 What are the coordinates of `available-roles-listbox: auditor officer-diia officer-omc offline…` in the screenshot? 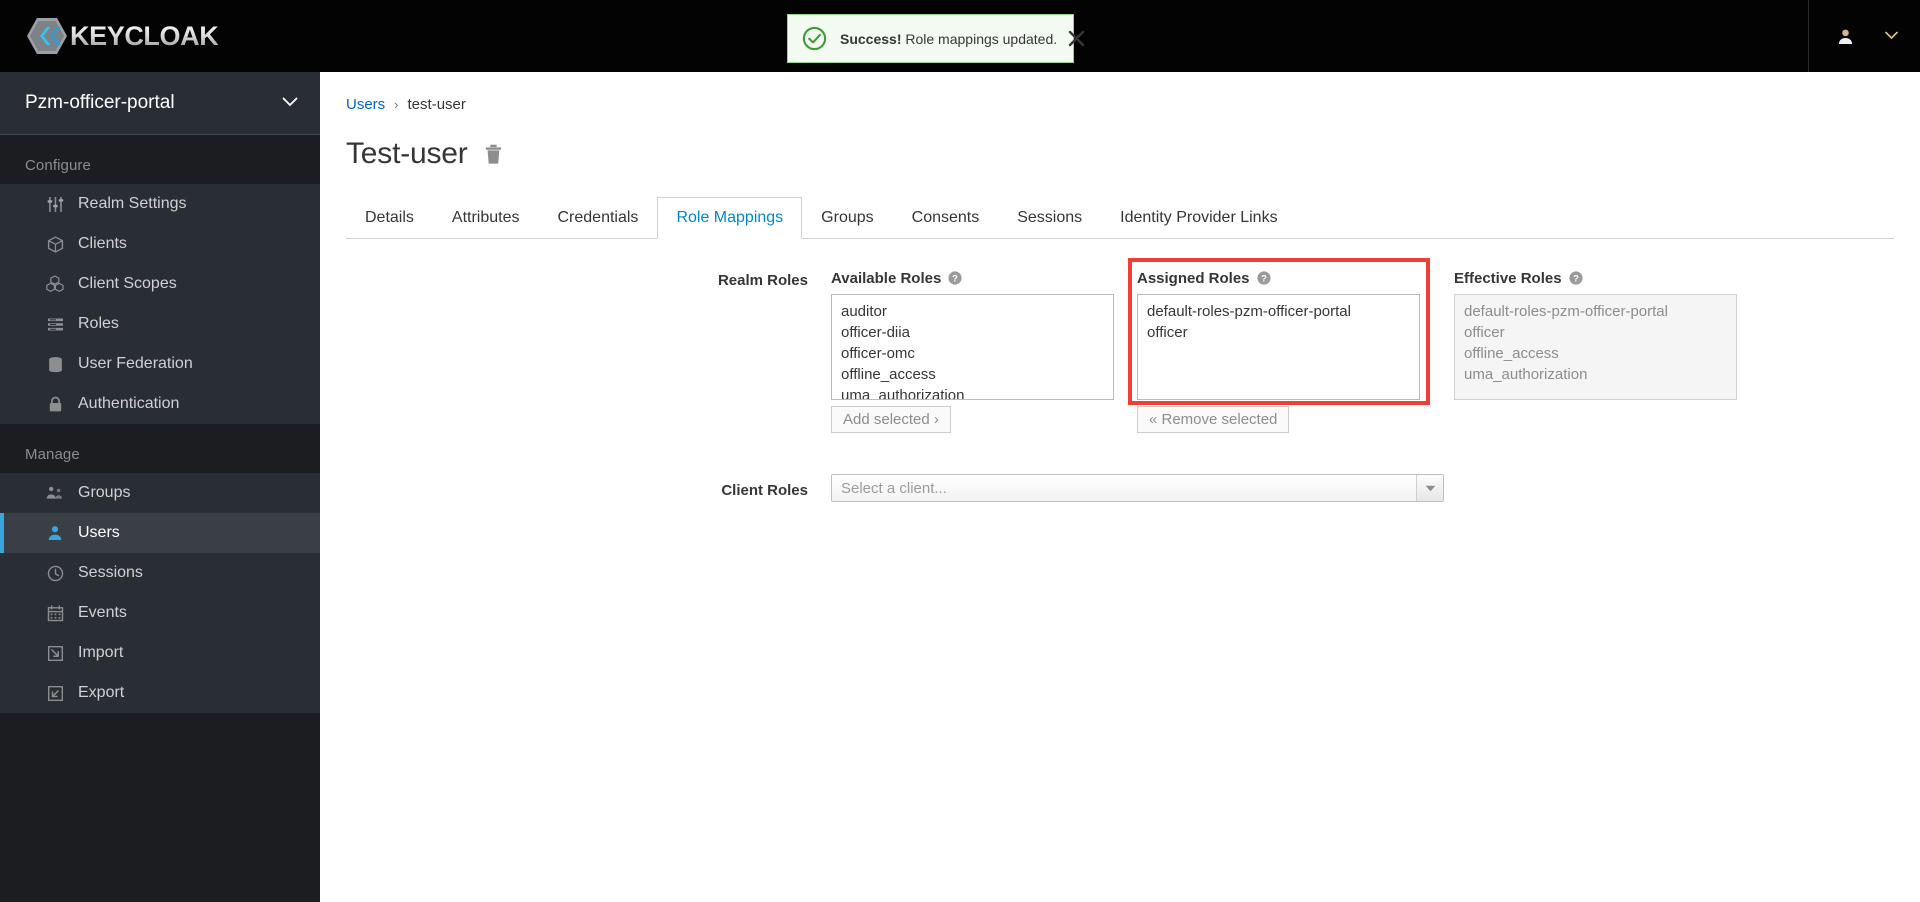 It's located at (972, 347).